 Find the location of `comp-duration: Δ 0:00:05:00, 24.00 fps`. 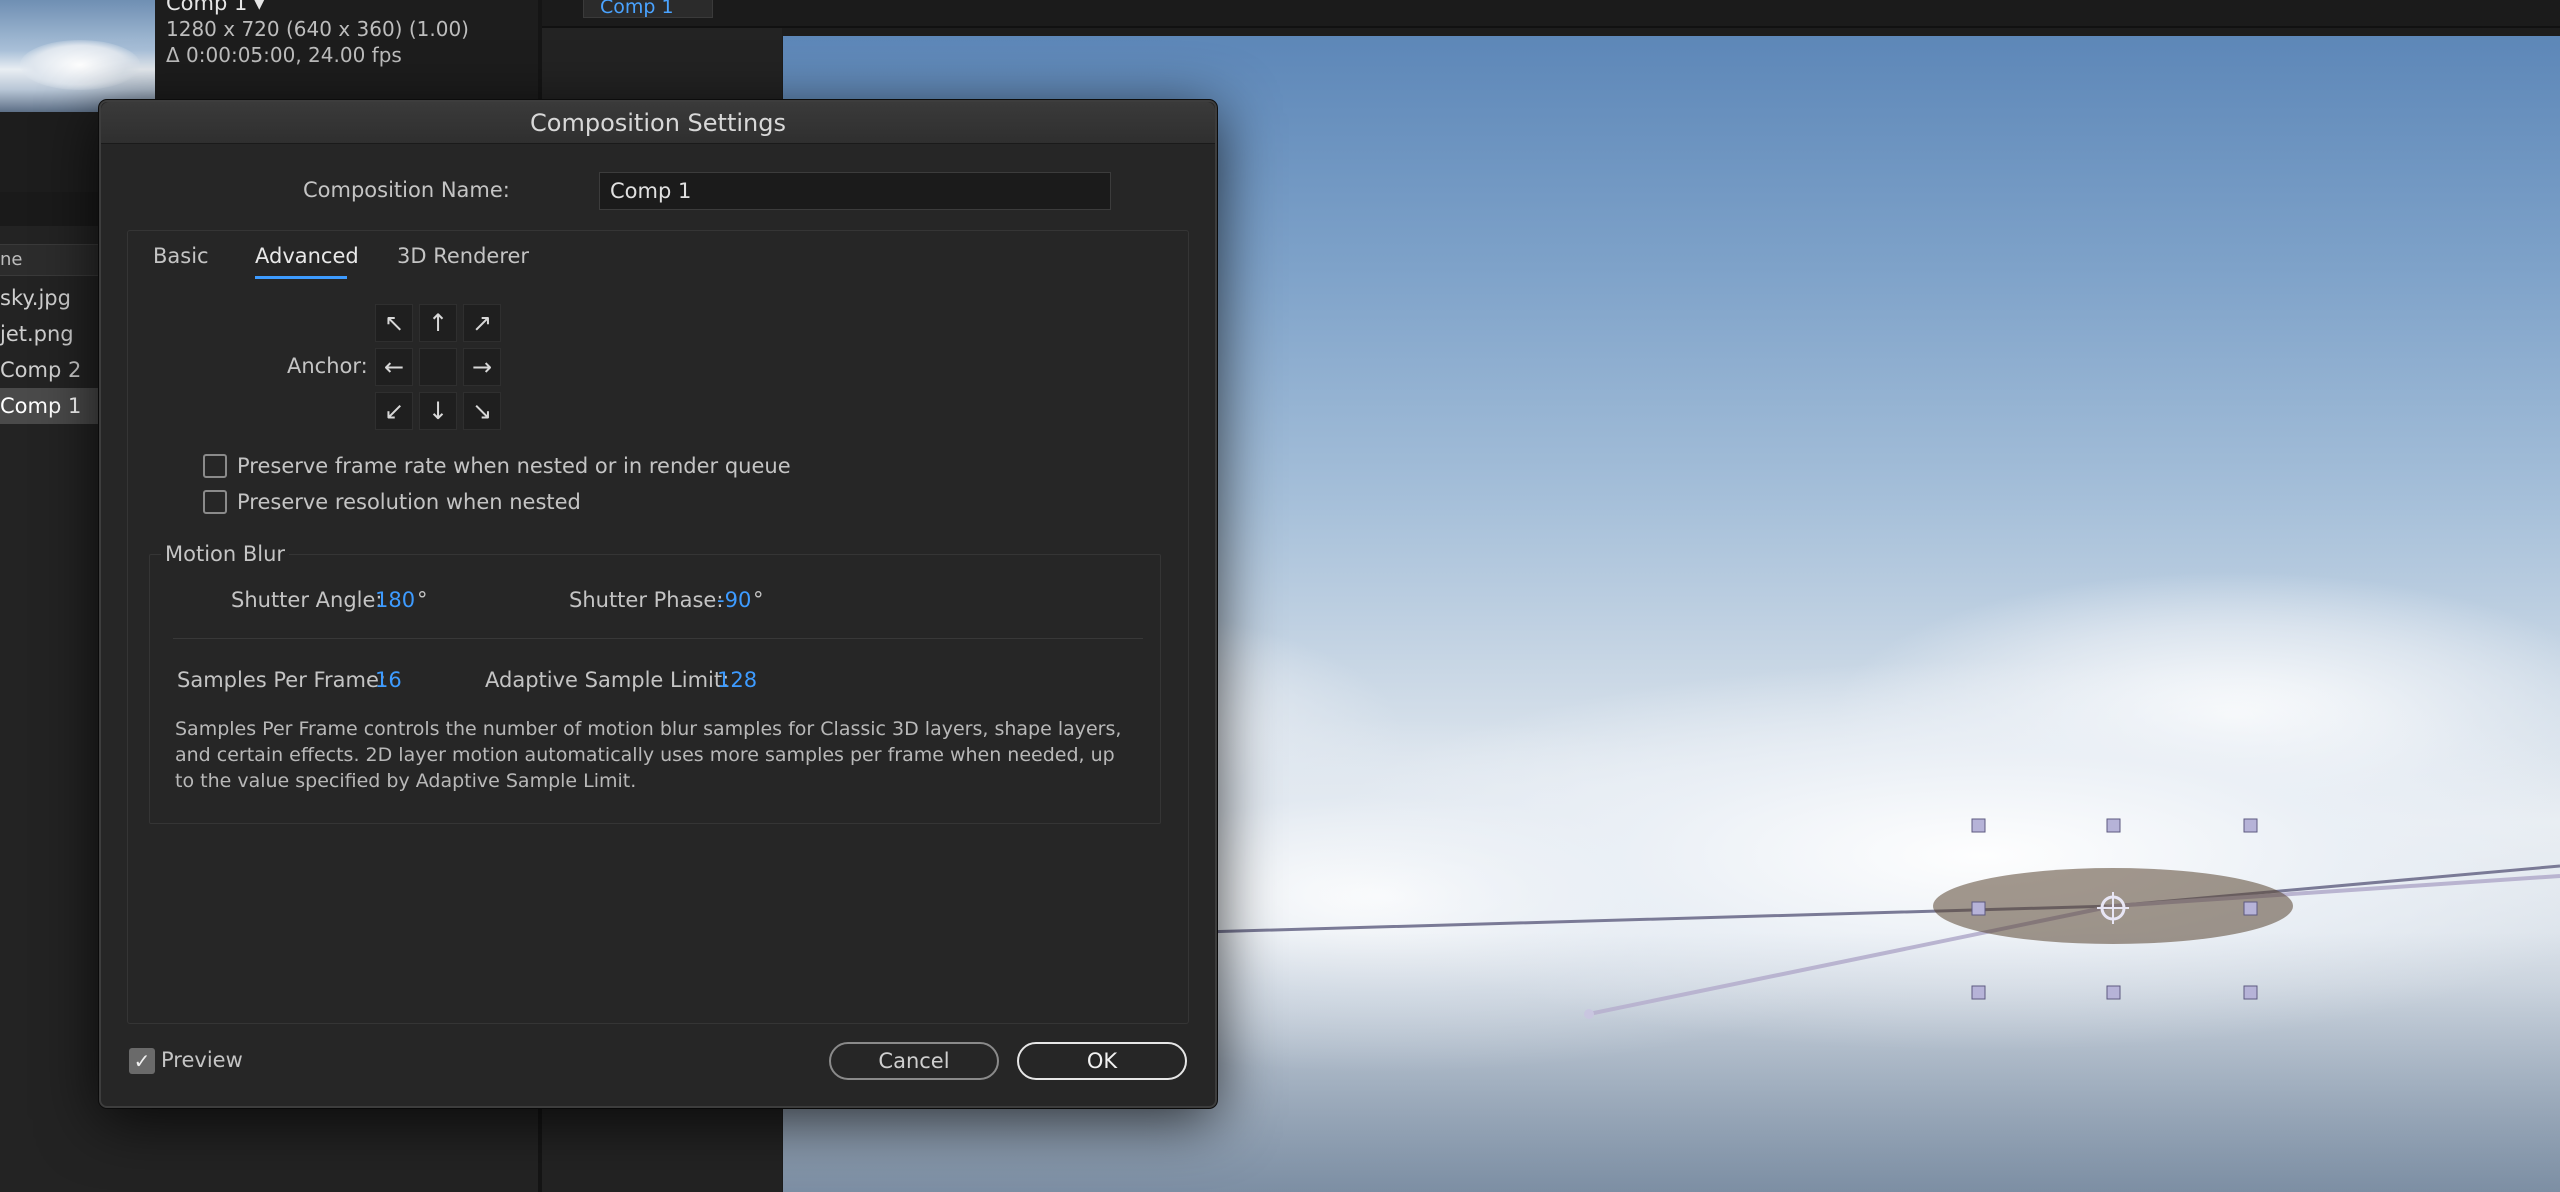

comp-duration: Δ 0:00:05:00, 24.00 fps is located at coordinates (284, 55).